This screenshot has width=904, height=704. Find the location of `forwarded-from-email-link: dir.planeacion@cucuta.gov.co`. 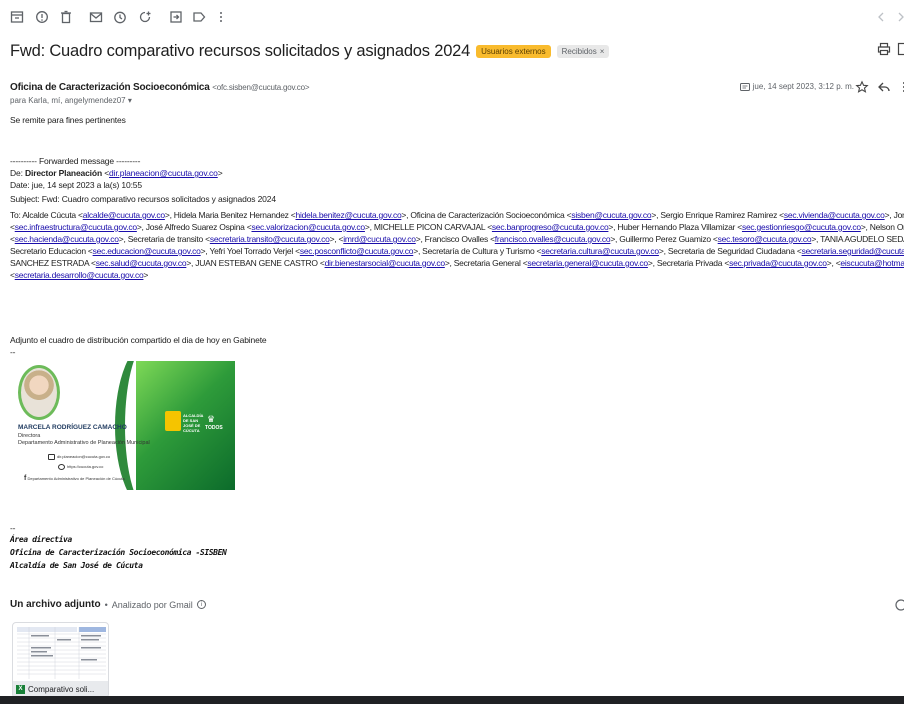

forwarded-from-email-link: dir.planeacion@cucuta.gov.co is located at coordinates (163, 173).